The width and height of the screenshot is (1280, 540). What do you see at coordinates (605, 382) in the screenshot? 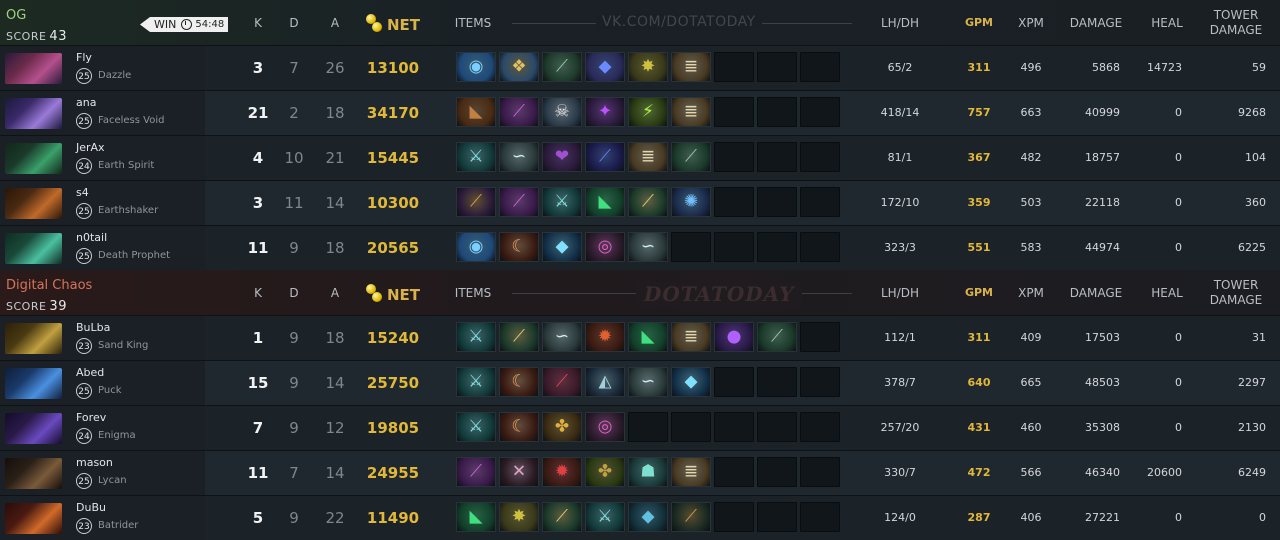
I see `shield-icon: ◭` at bounding box center [605, 382].